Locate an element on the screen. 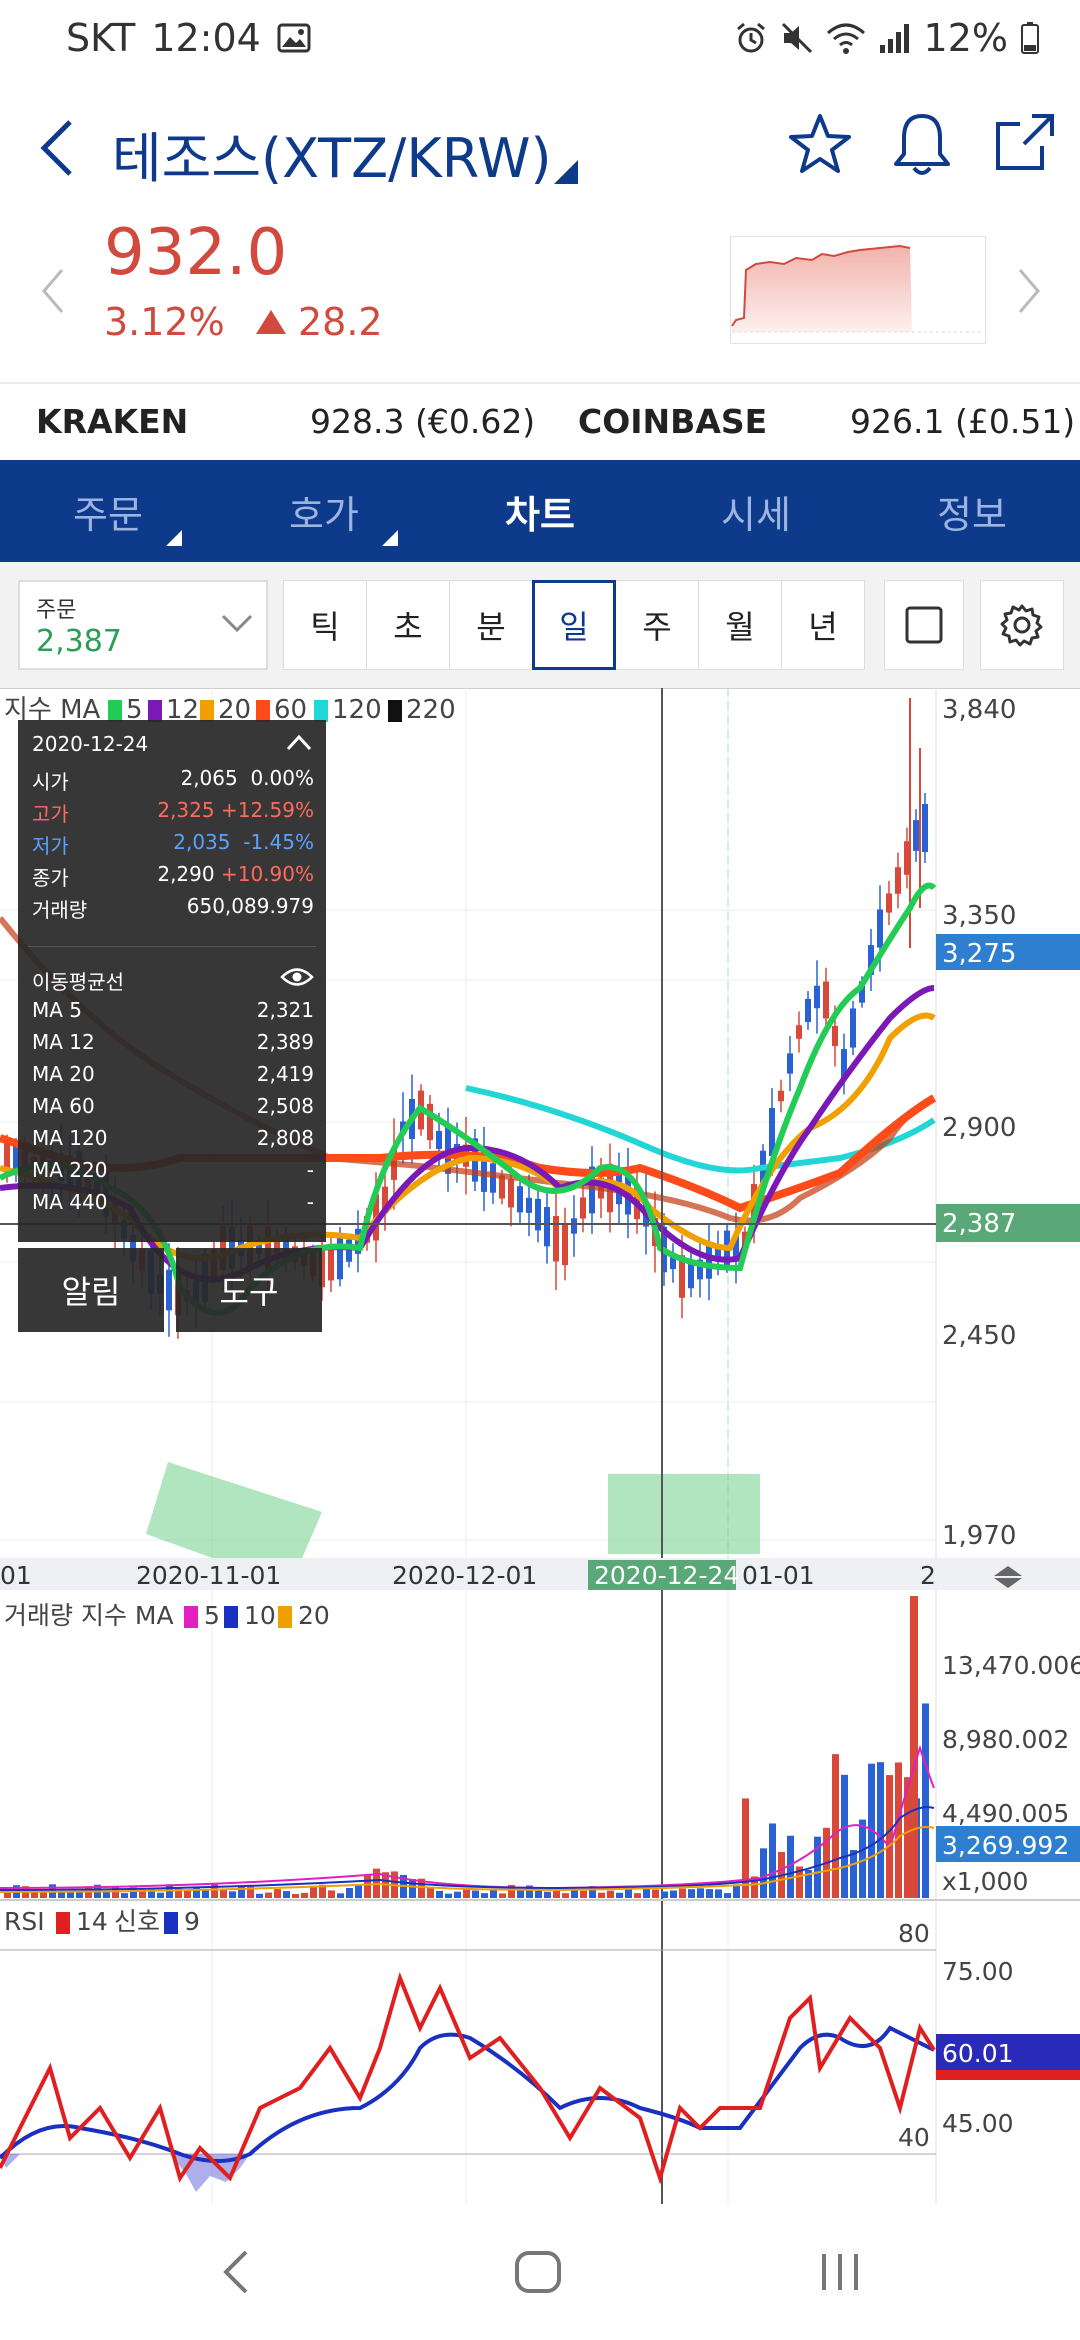  price-y-tick: 1,970 is located at coordinates (979, 1536).